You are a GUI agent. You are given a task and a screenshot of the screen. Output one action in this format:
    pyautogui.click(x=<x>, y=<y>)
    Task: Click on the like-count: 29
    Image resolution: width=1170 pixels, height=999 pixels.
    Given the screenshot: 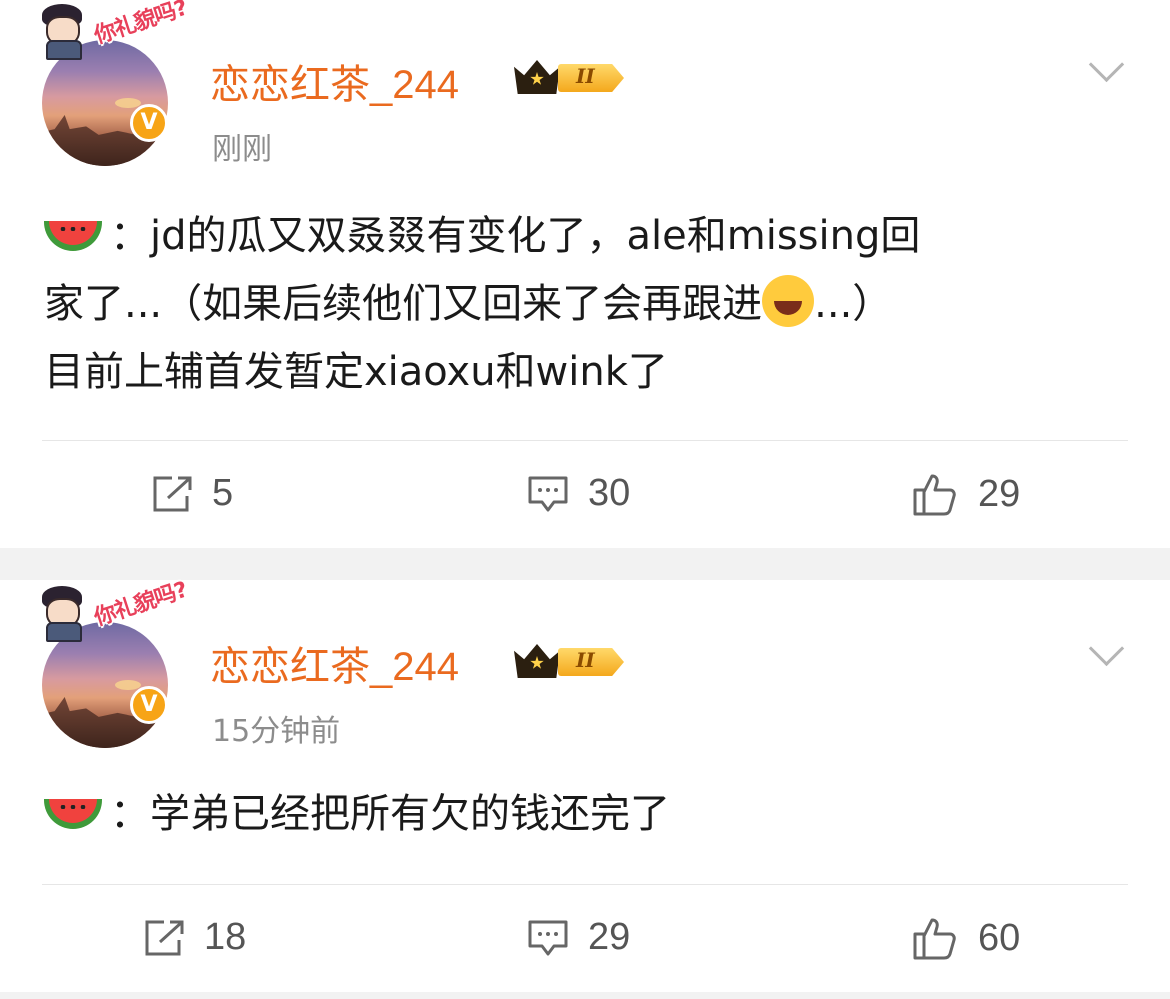 What is the action you would take?
    pyautogui.click(x=999, y=493)
    